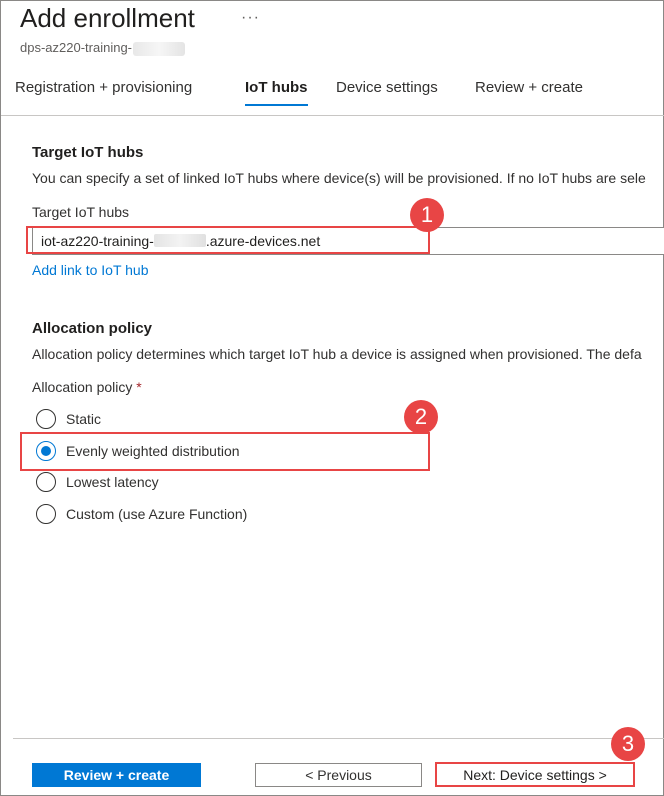  Describe the element at coordinates (276, 87) in the screenshot. I see `tab-iot-hubs: IoT hubs` at that location.